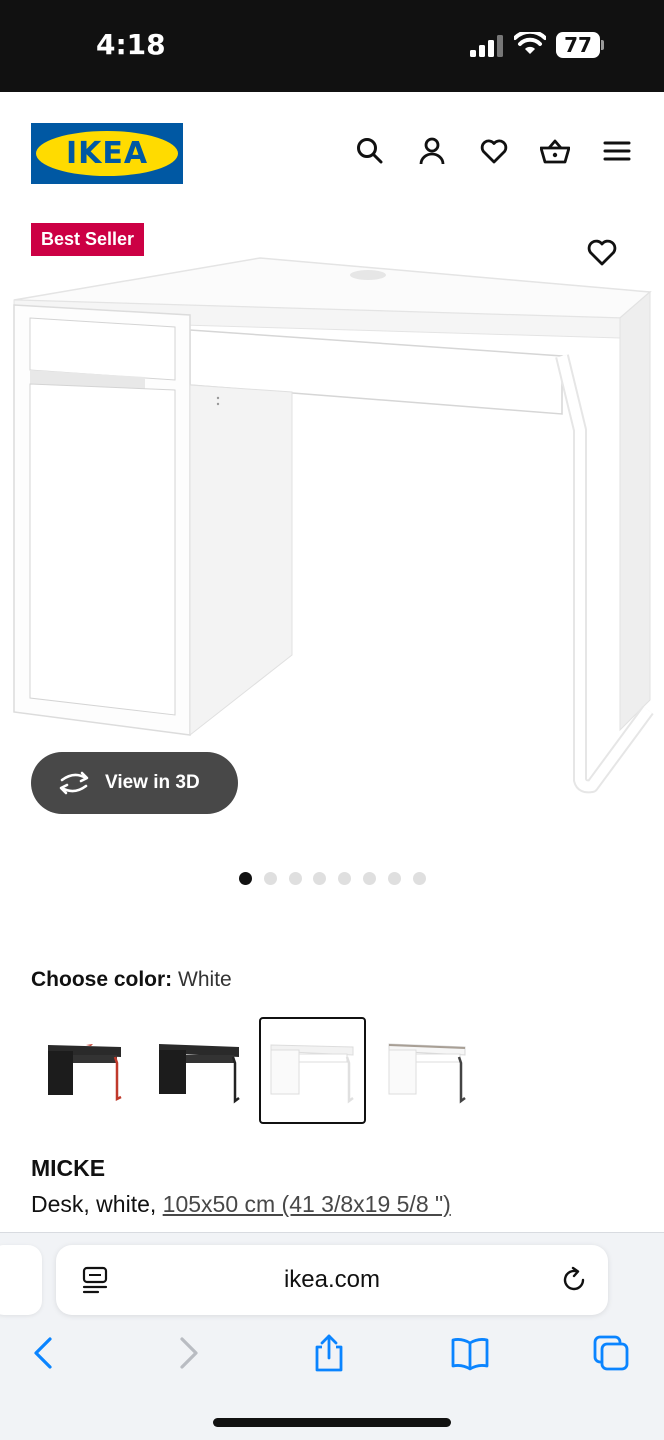 This screenshot has height=1440, width=664. Describe the element at coordinates (21, 1280) in the screenshot. I see `previous-tab-card` at that location.